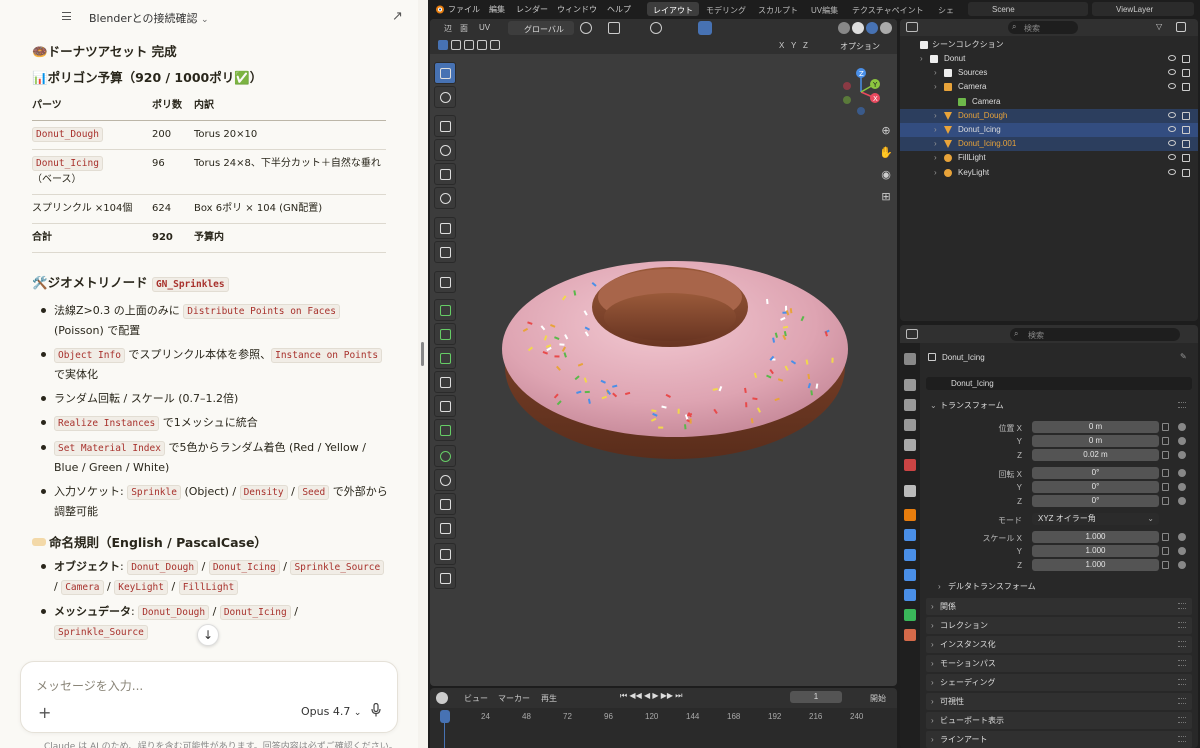 The image size is (1200, 748). Describe the element at coordinates (66, 16) in the screenshot. I see `sidebar-menu-icon` at that location.